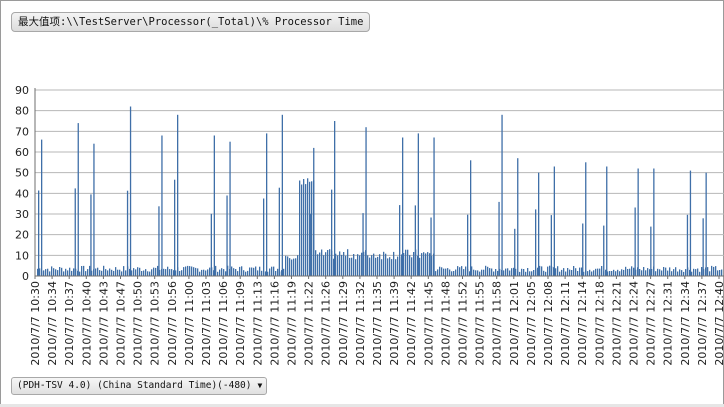 The image size is (724, 407). What do you see at coordinates (394, 323) in the screenshot?
I see `x-tick-label: 2010/7/7 11:39` at bounding box center [394, 323].